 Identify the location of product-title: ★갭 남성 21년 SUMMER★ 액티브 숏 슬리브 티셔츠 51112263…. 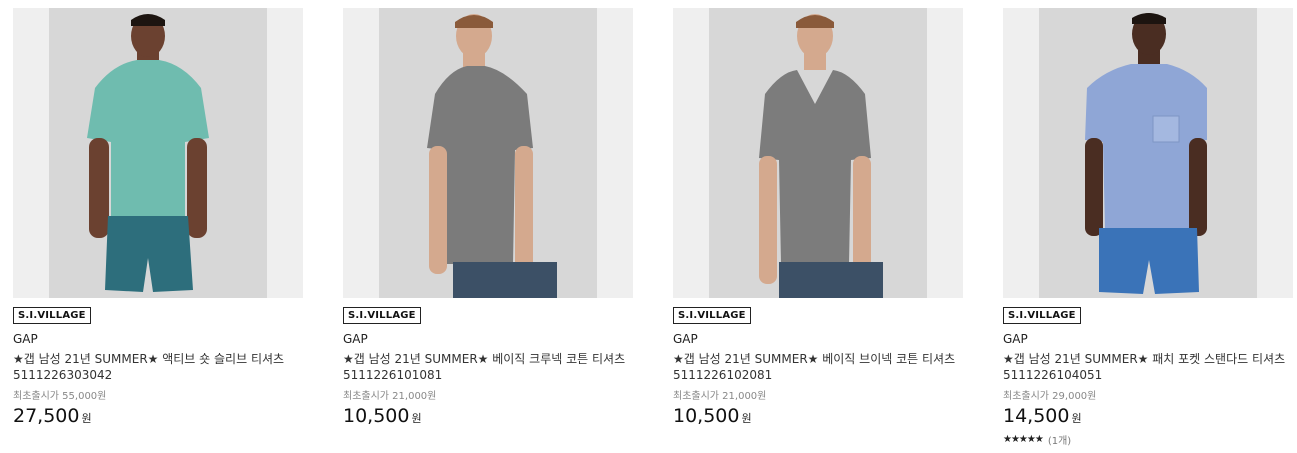
(158, 367).